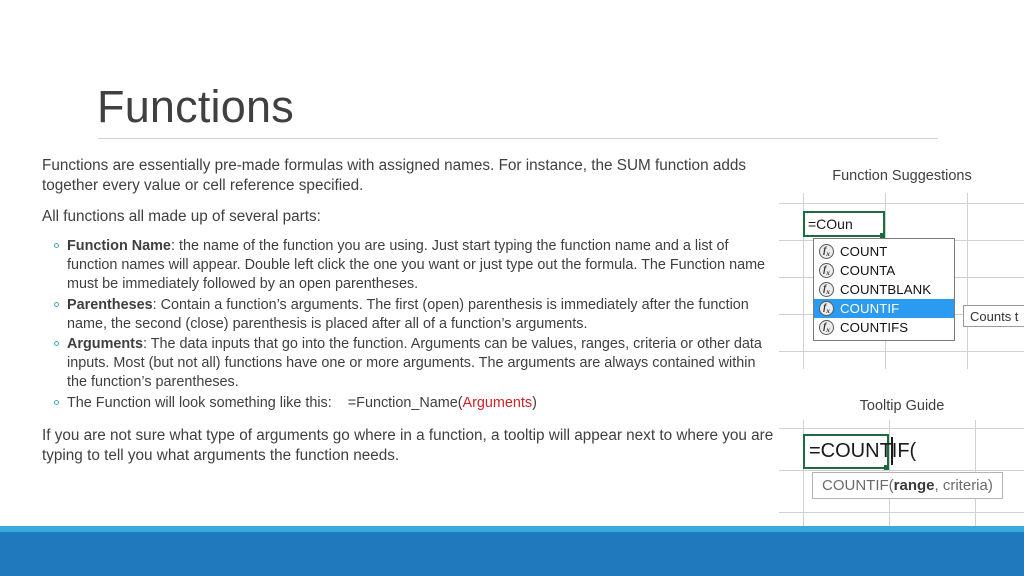  I want to click on fill-handle, so click(886, 467).